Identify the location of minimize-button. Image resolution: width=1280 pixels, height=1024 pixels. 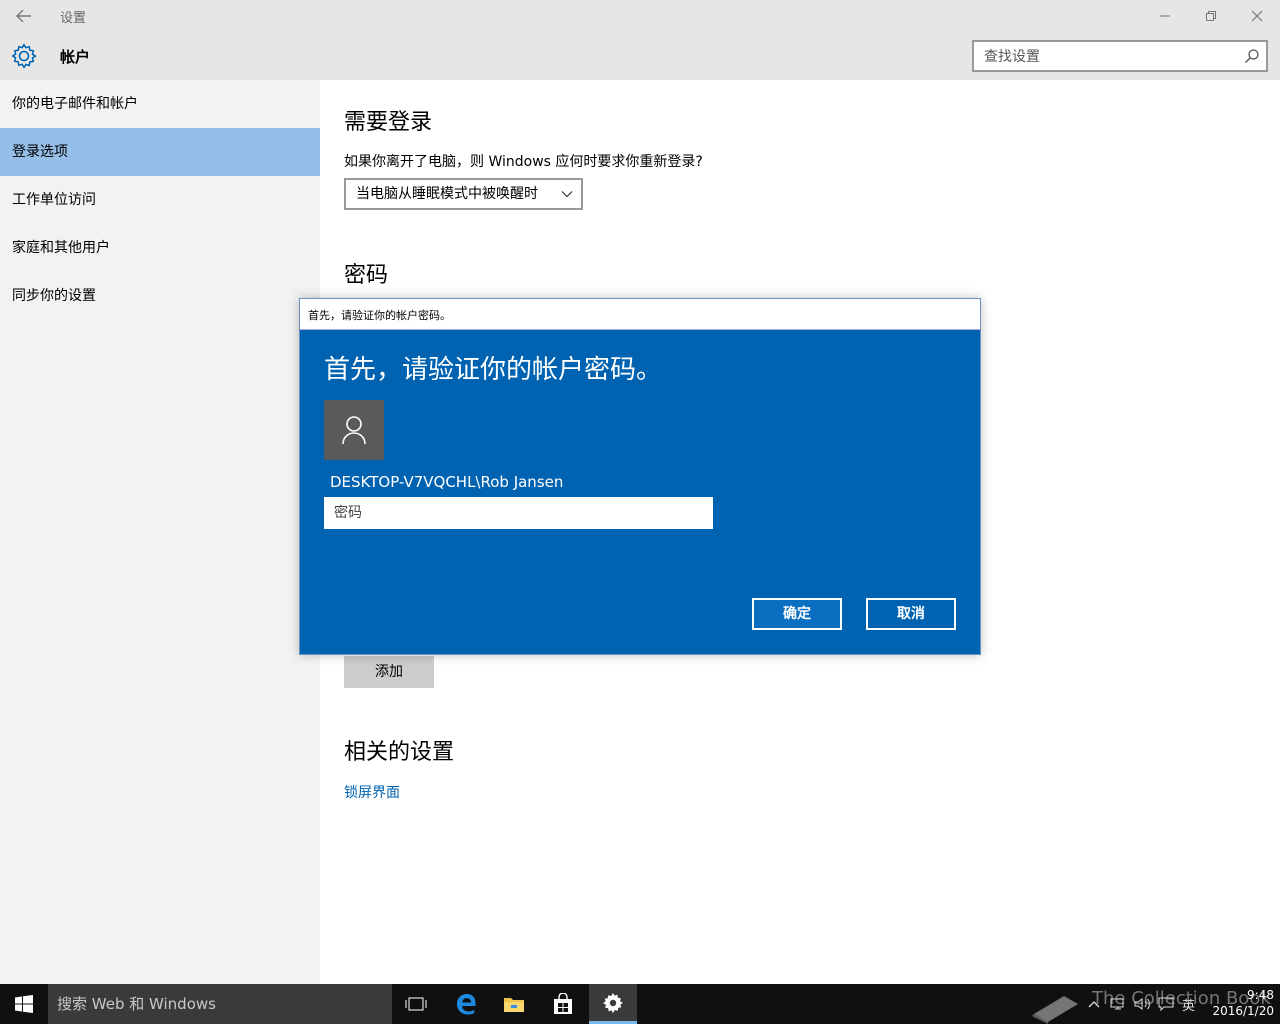
(1165, 16).